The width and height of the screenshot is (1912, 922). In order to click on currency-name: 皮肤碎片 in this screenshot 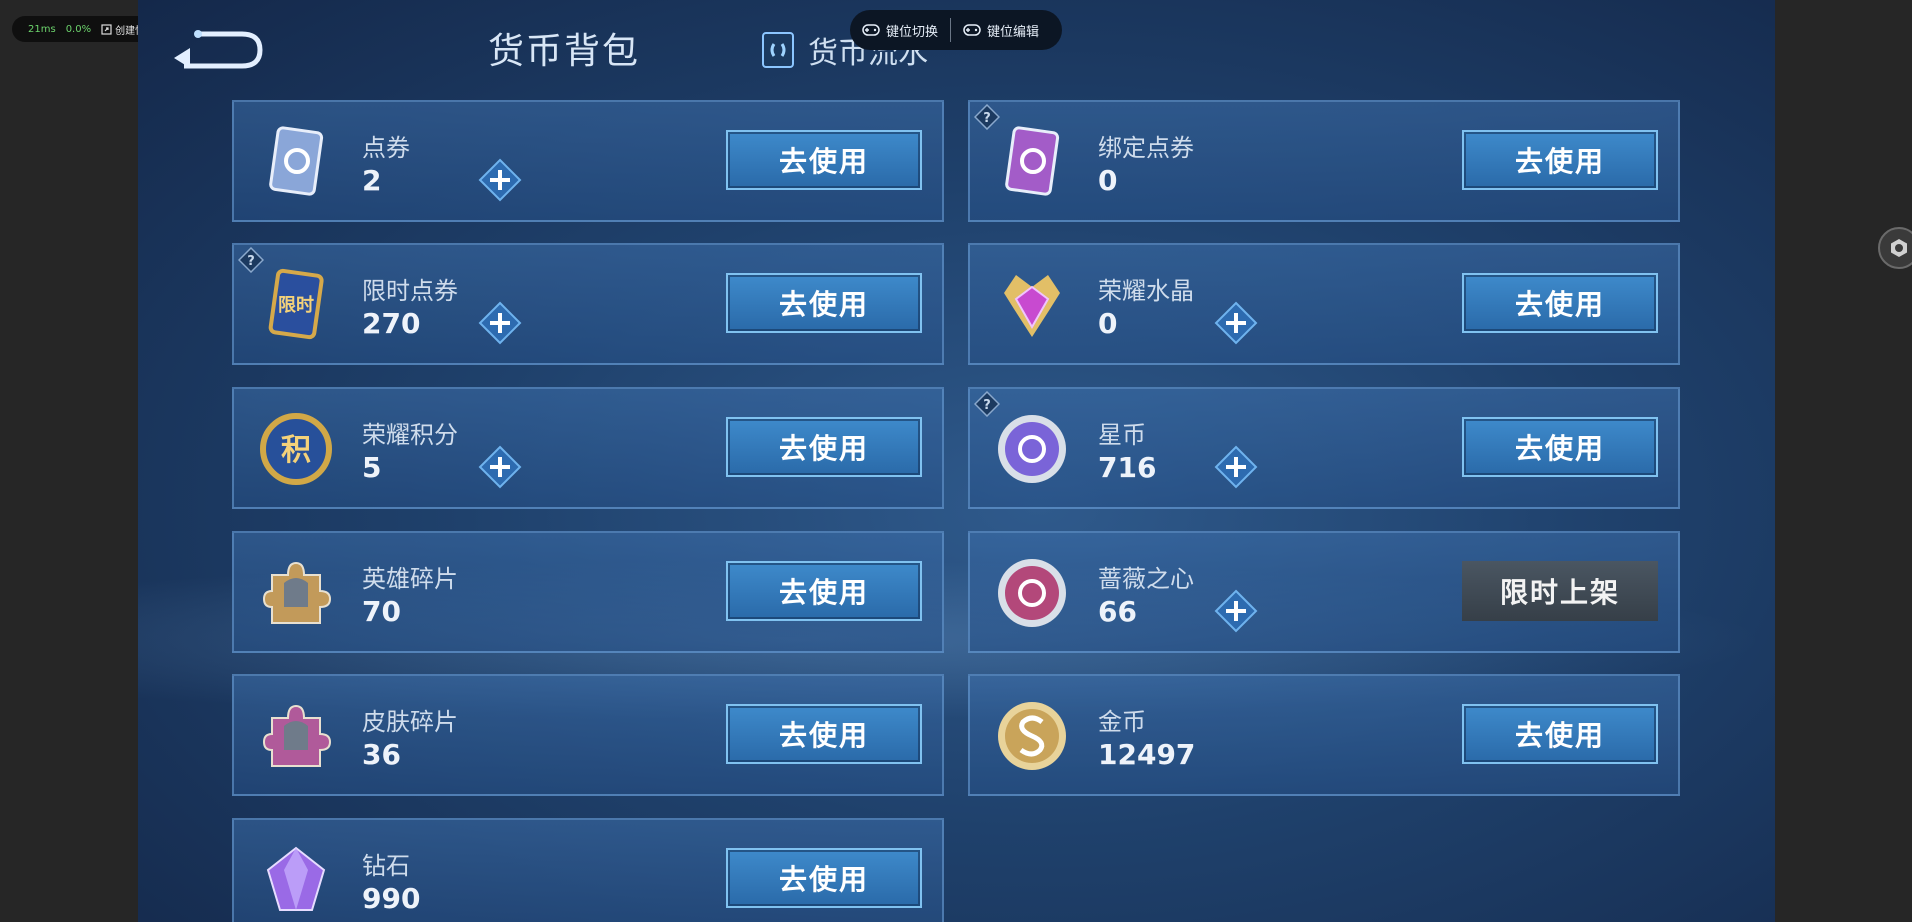, I will do `click(410, 722)`.